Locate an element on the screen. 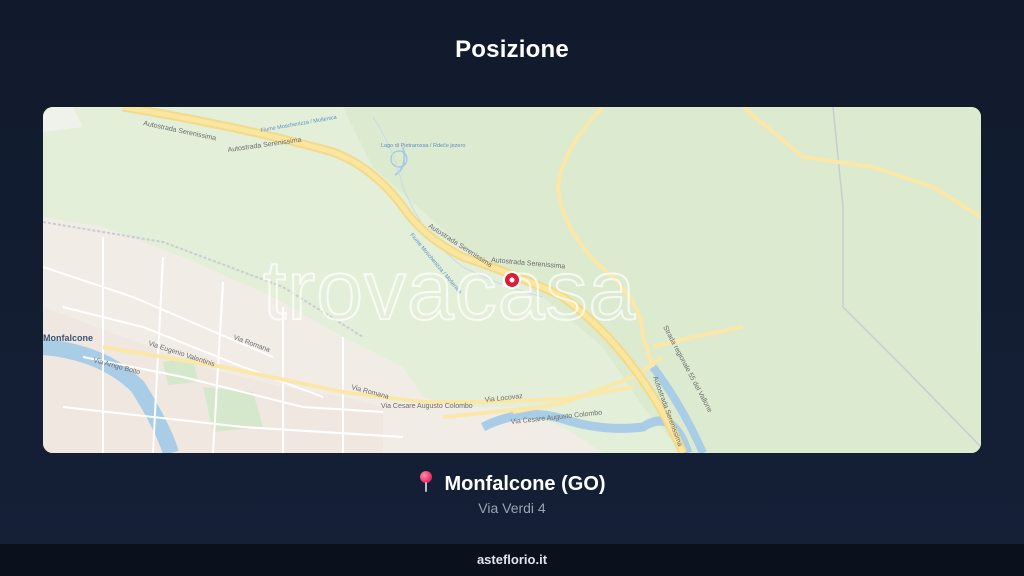 This screenshot has width=1024, height=576. location-address: Via Verdi 4 is located at coordinates (512, 508).